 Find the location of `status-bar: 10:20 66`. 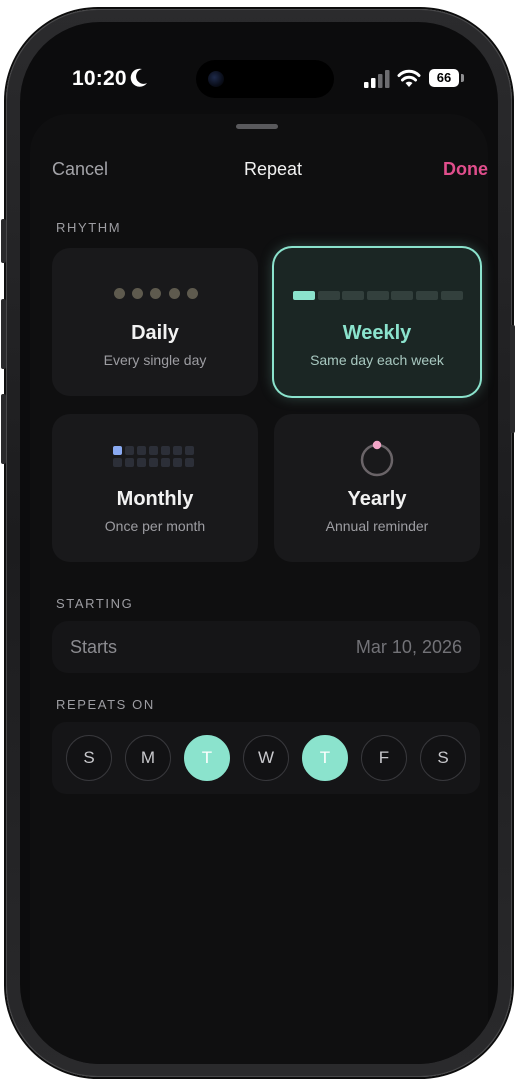

status-bar: 10:20 66 is located at coordinates (259, 72).